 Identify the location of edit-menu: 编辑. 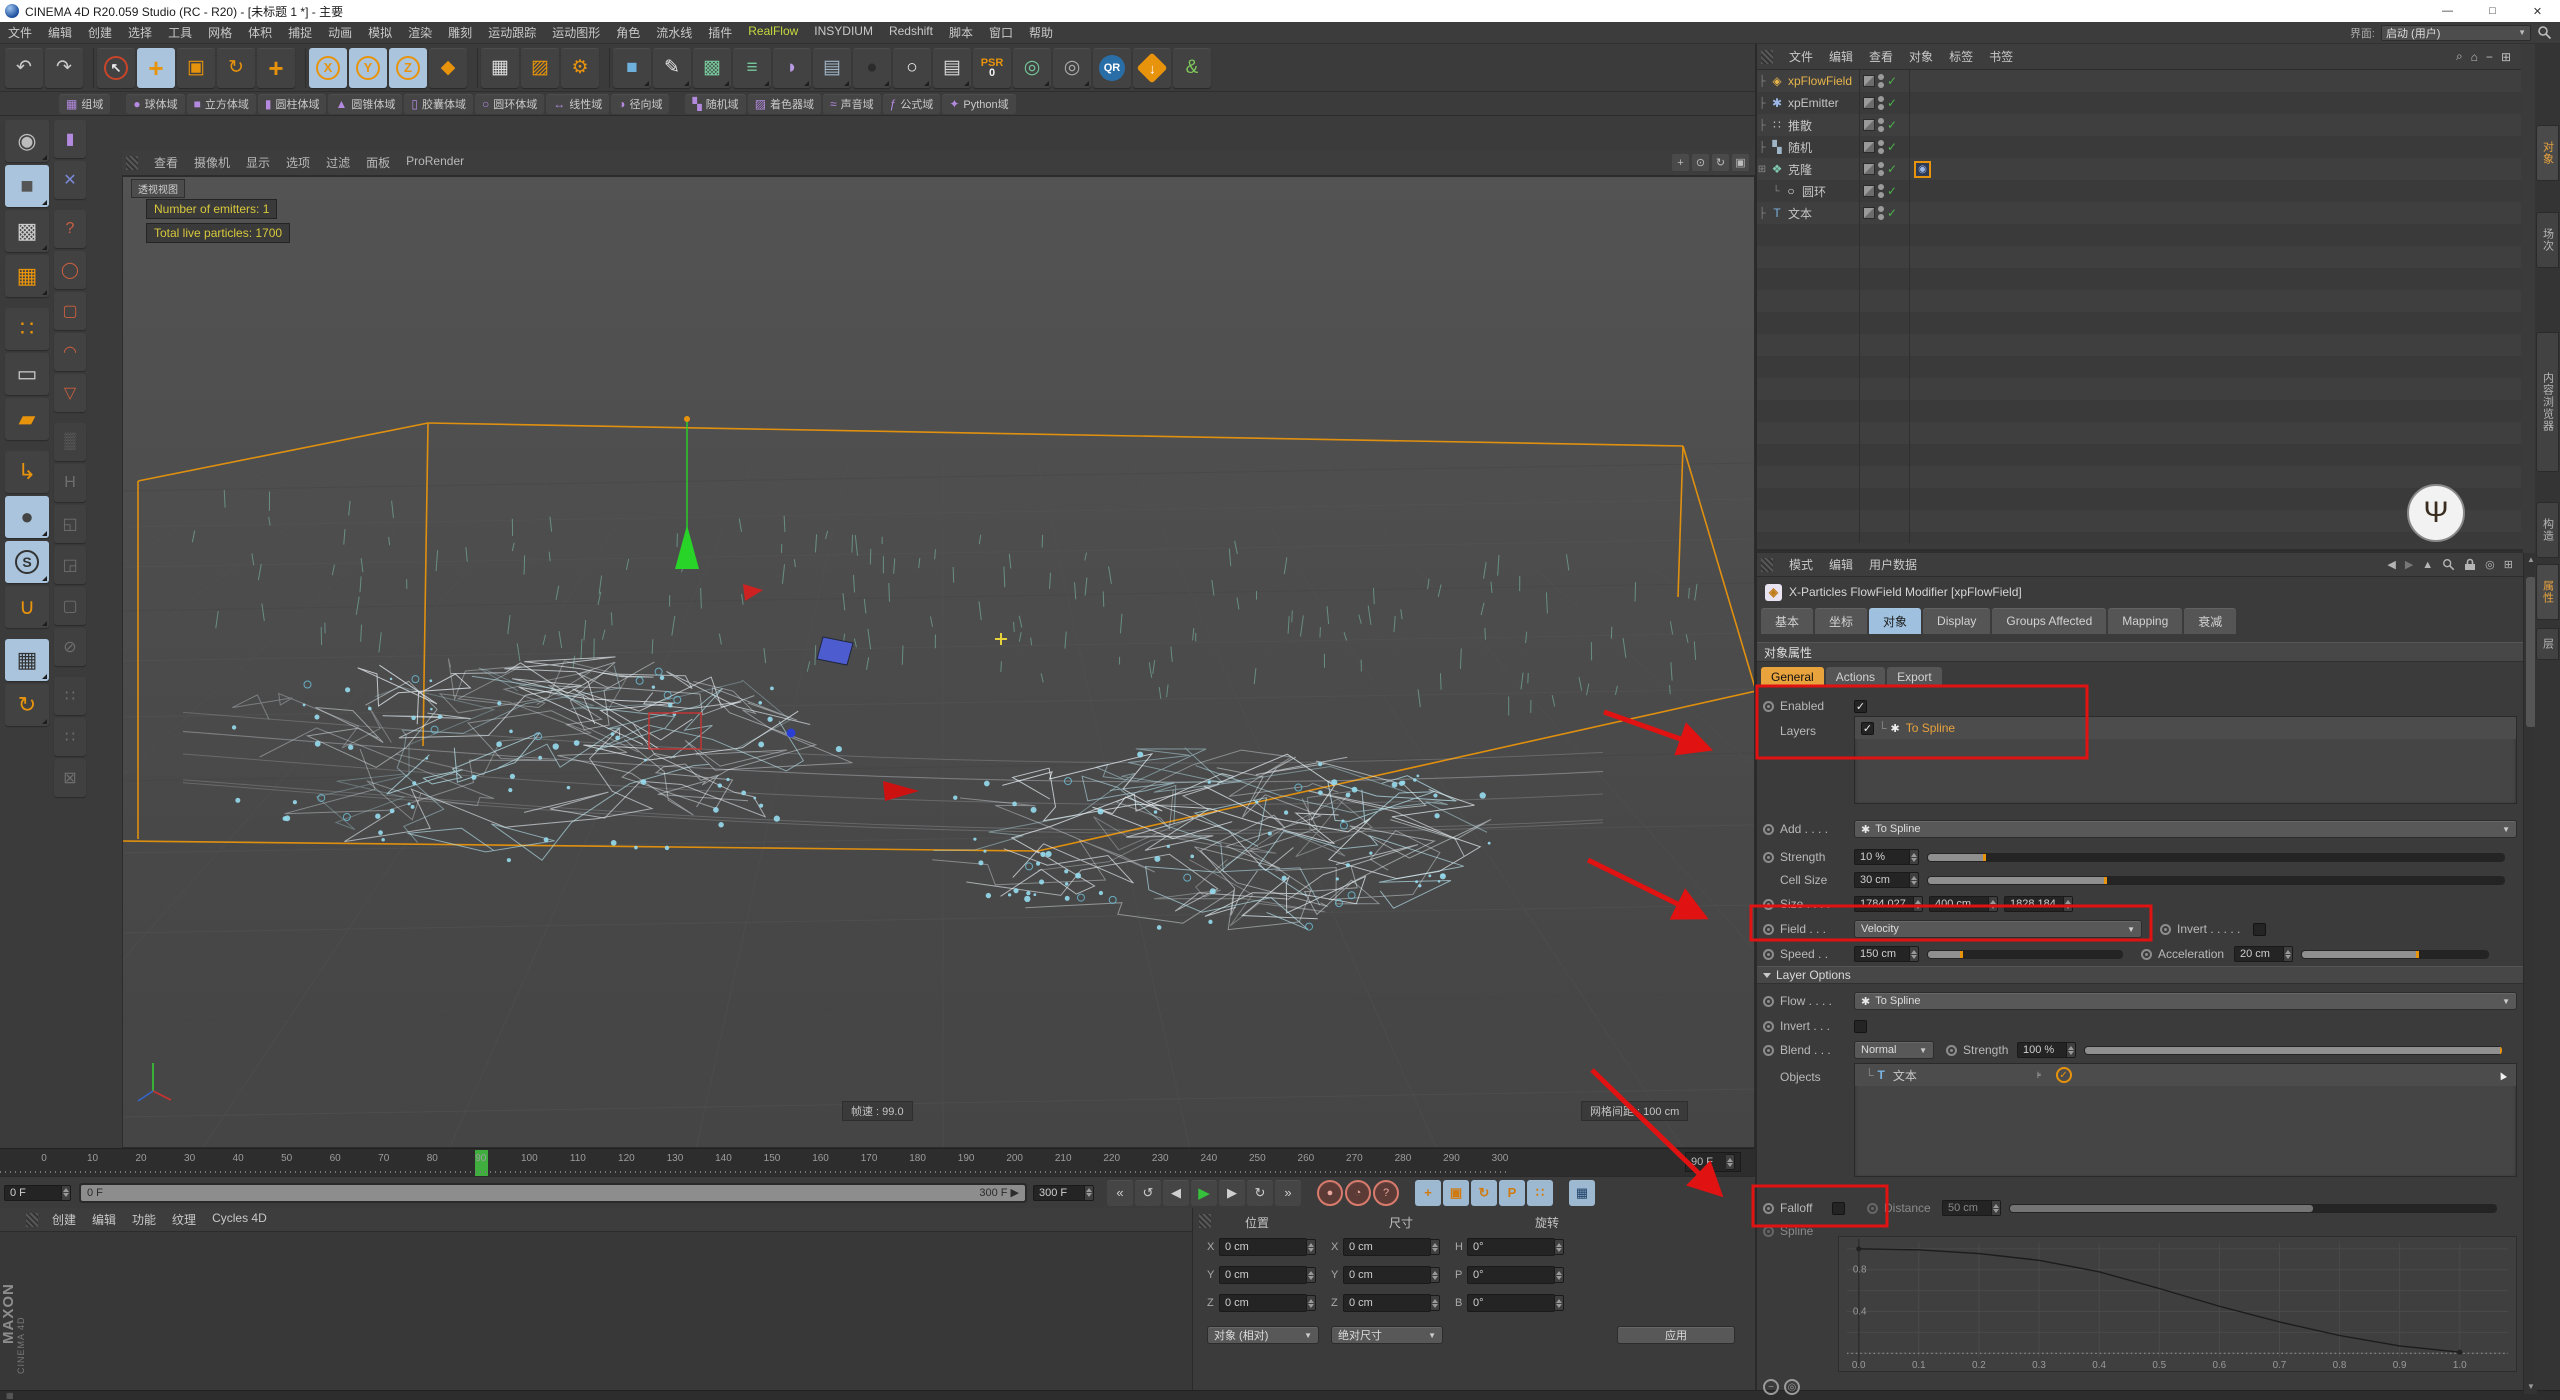
(60, 32).